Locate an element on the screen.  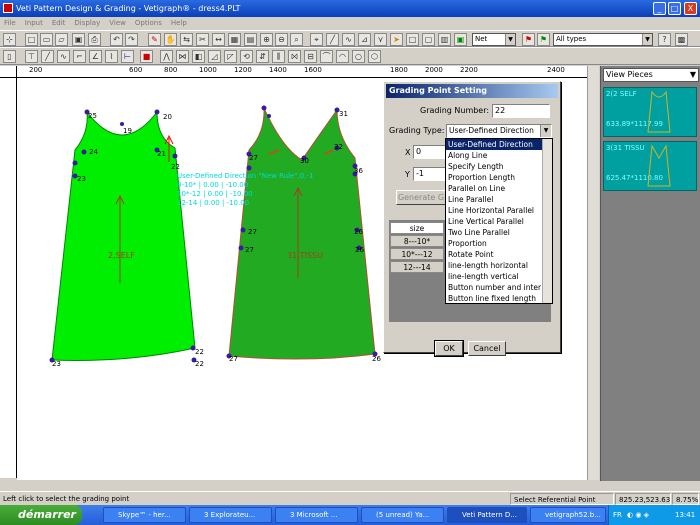
option-rotate-point: Rotate Point is located at coordinates (494, 254).